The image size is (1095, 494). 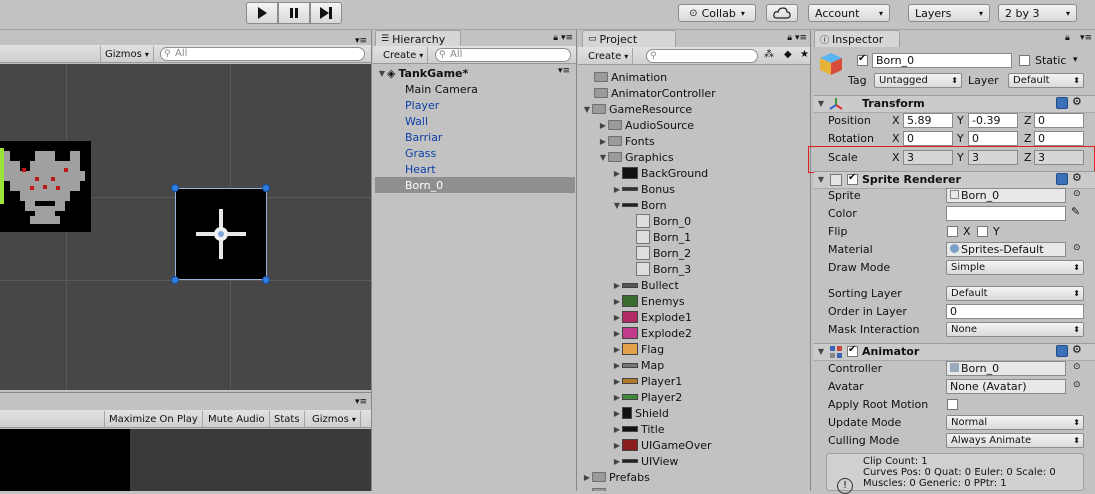 I want to click on project-search-input: ⚲, so click(x=702, y=56).